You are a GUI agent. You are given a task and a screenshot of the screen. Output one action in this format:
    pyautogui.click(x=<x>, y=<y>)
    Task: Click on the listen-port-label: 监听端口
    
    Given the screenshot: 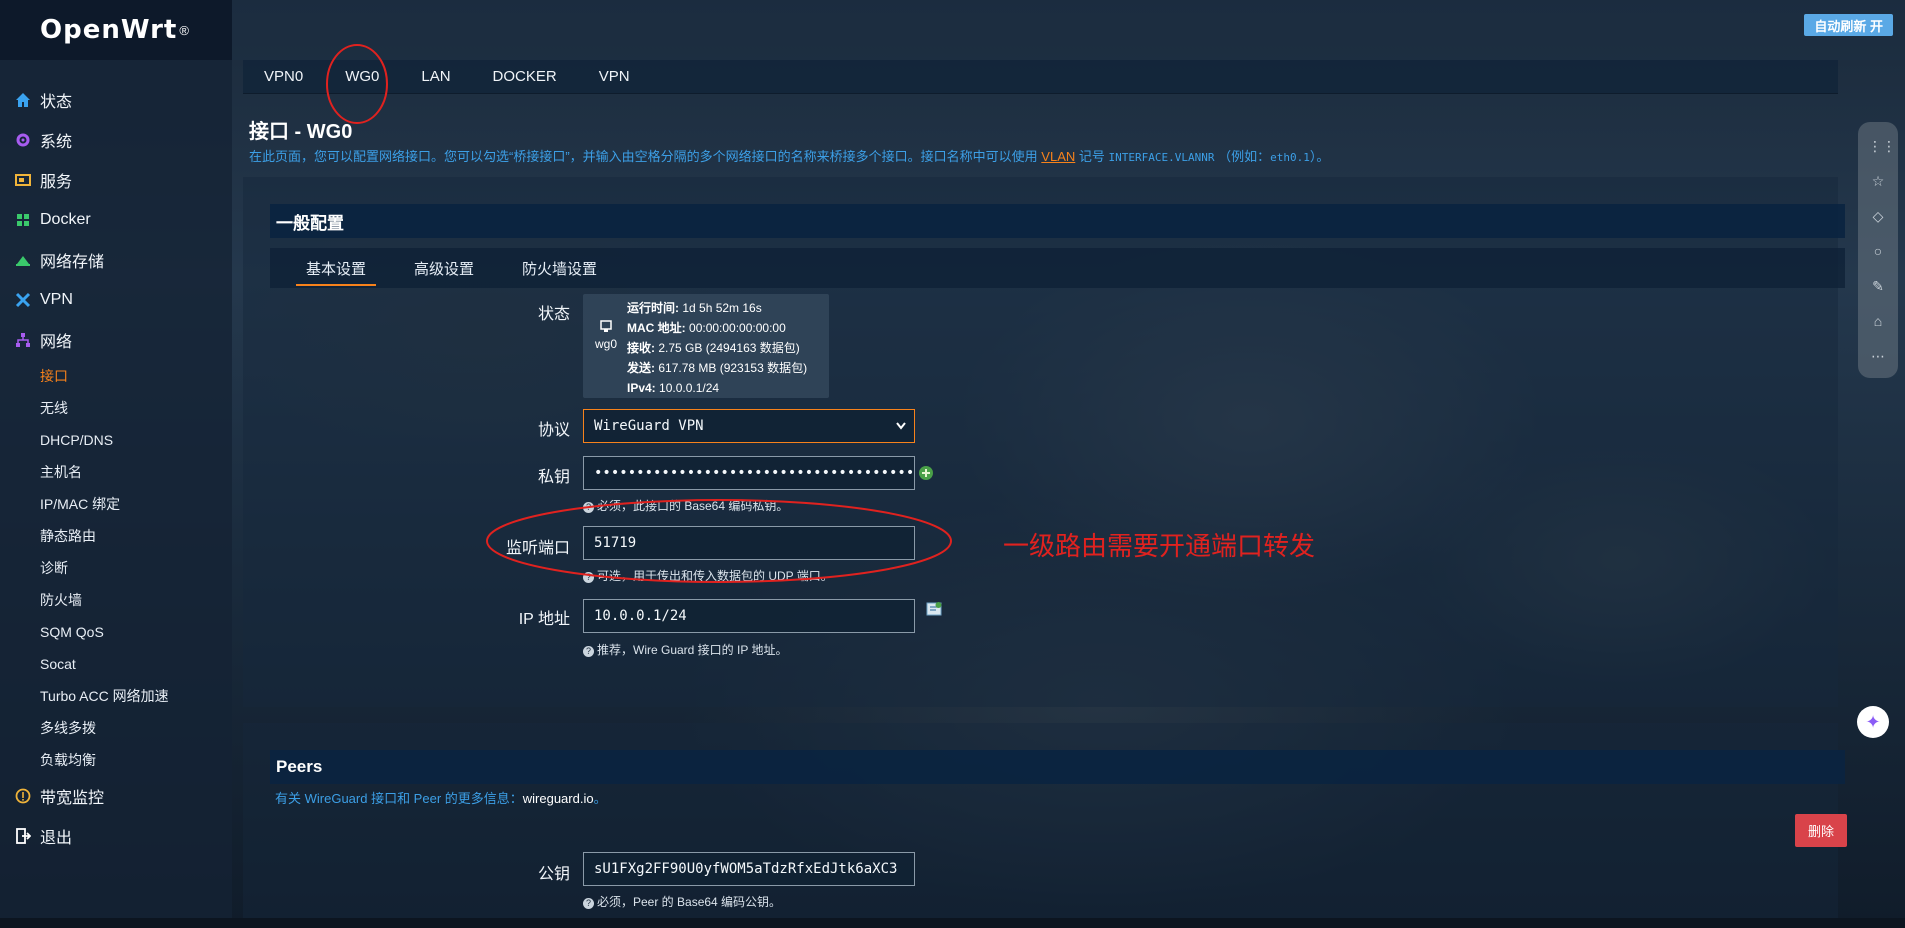 What is the action you would take?
    pyautogui.click(x=537, y=548)
    